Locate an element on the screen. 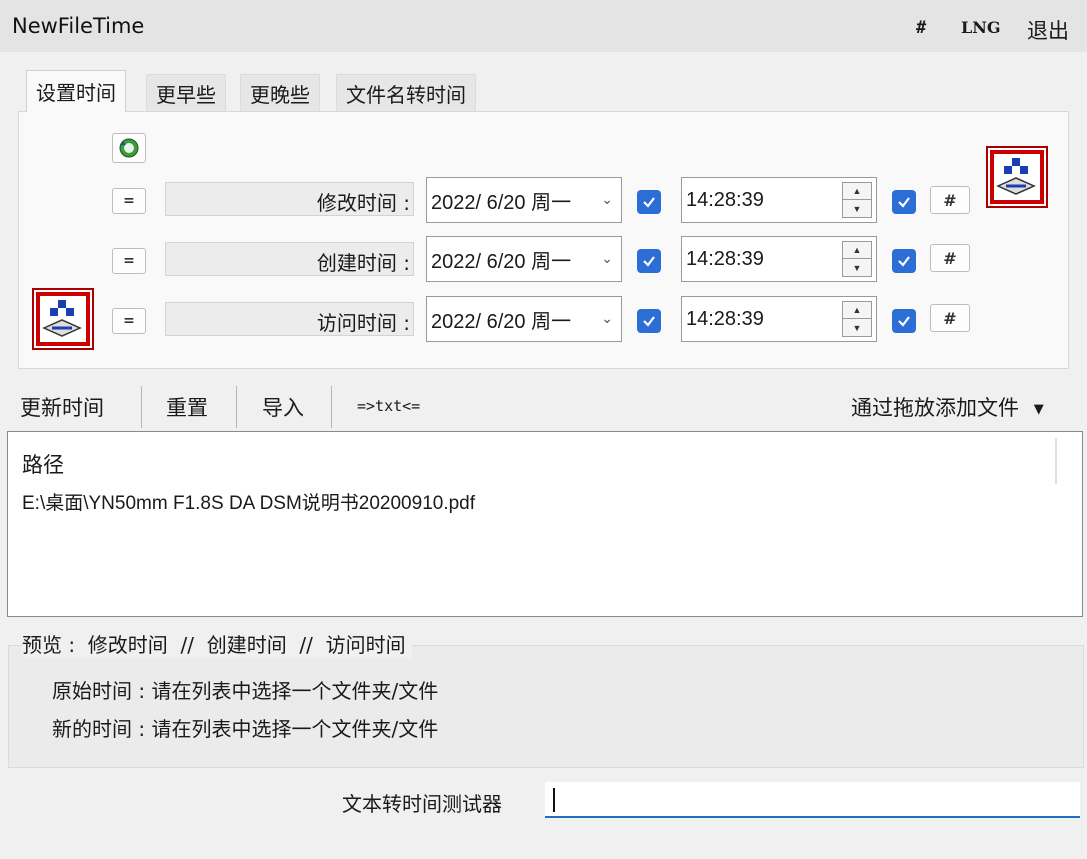 The width and height of the screenshot is (1087, 859). new-time-text: 新的时间 : 请在列表中选择一个文件夹/文件 is located at coordinates (245, 729).